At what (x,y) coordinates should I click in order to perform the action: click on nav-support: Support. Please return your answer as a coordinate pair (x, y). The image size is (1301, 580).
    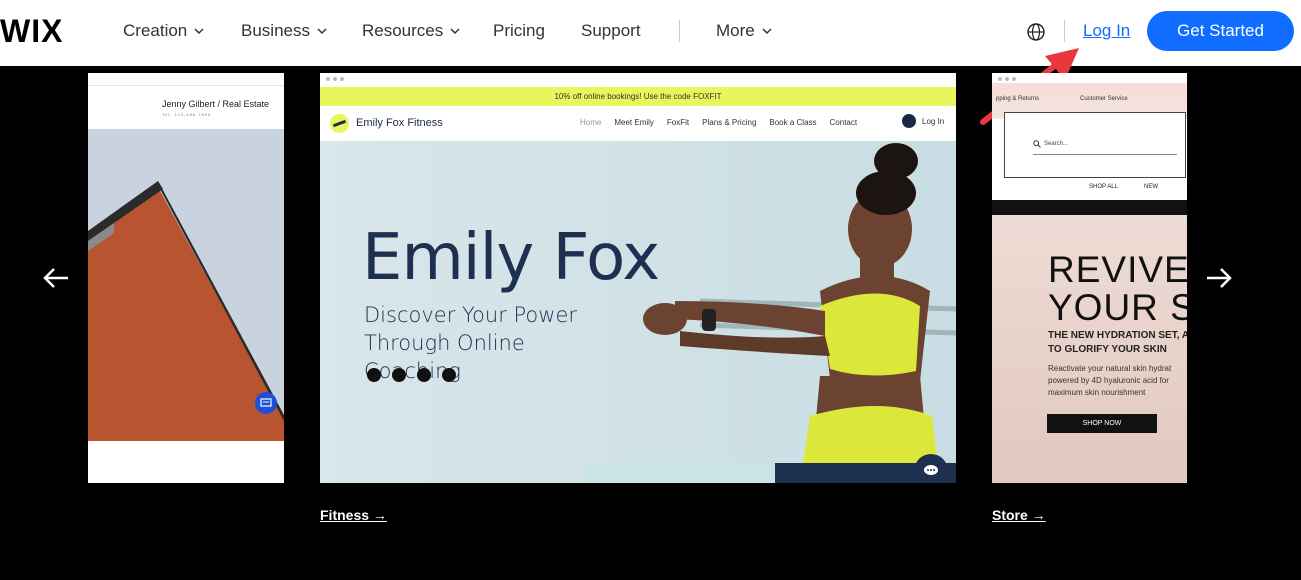
    Looking at the image, I should click on (611, 31).